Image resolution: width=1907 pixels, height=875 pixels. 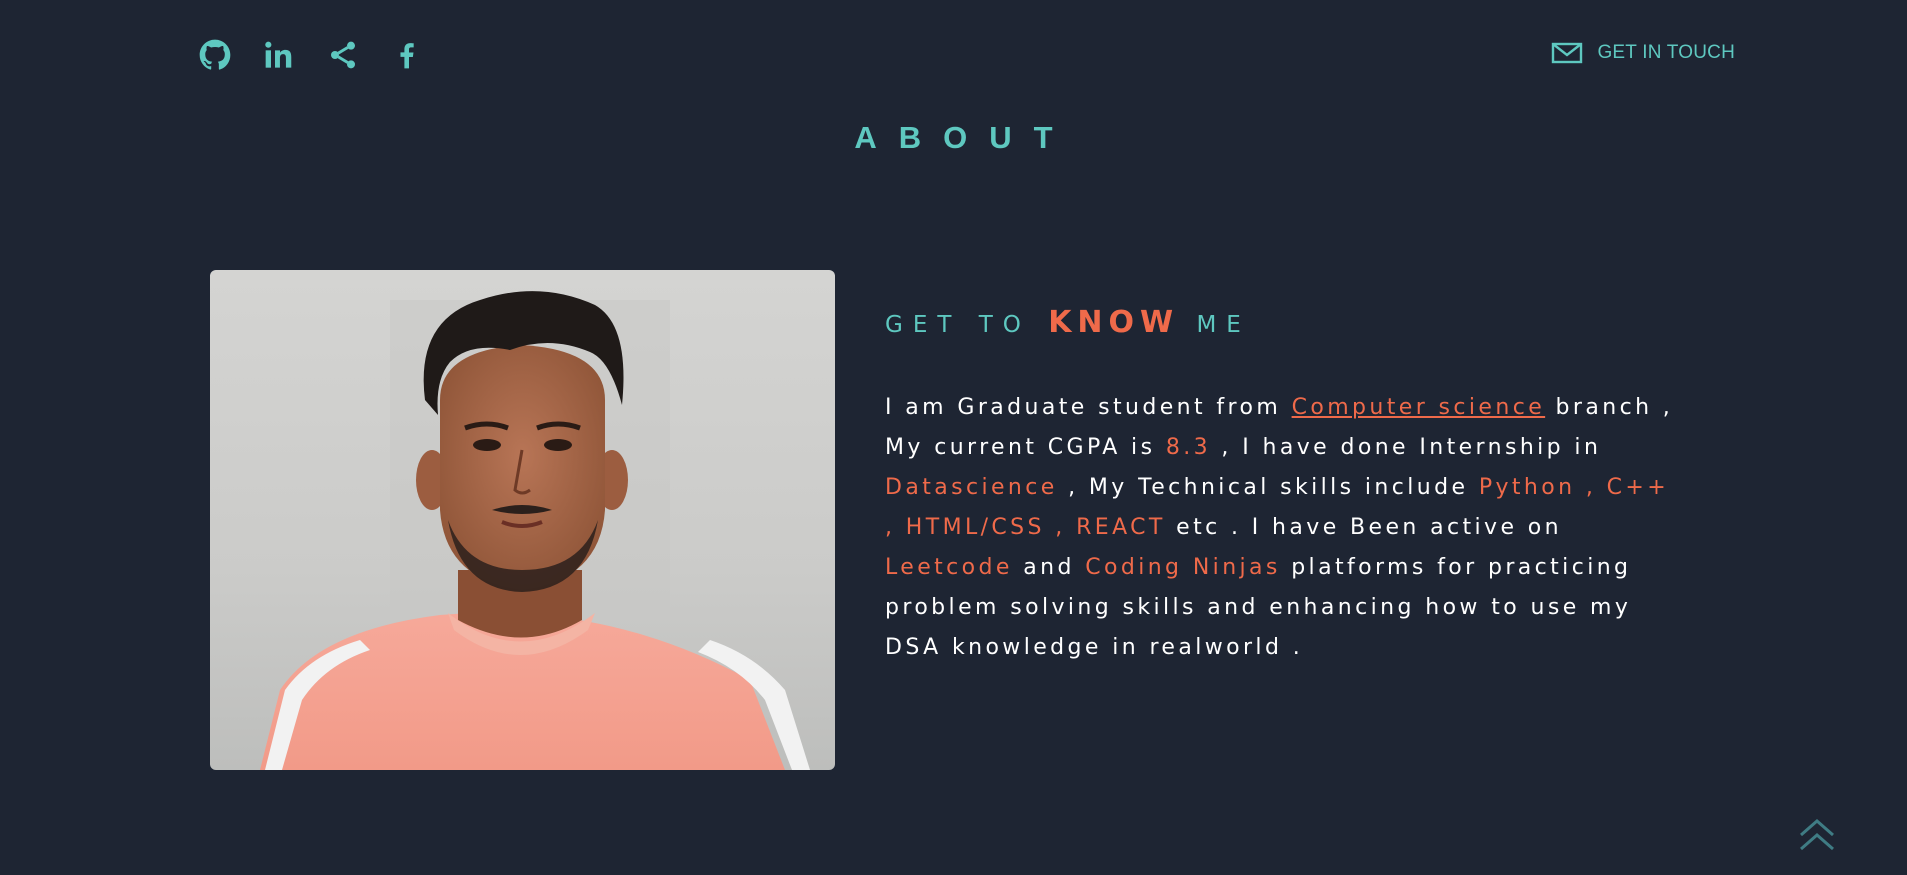 What do you see at coordinates (964, 137) in the screenshot?
I see `section-title: ABOUT` at bounding box center [964, 137].